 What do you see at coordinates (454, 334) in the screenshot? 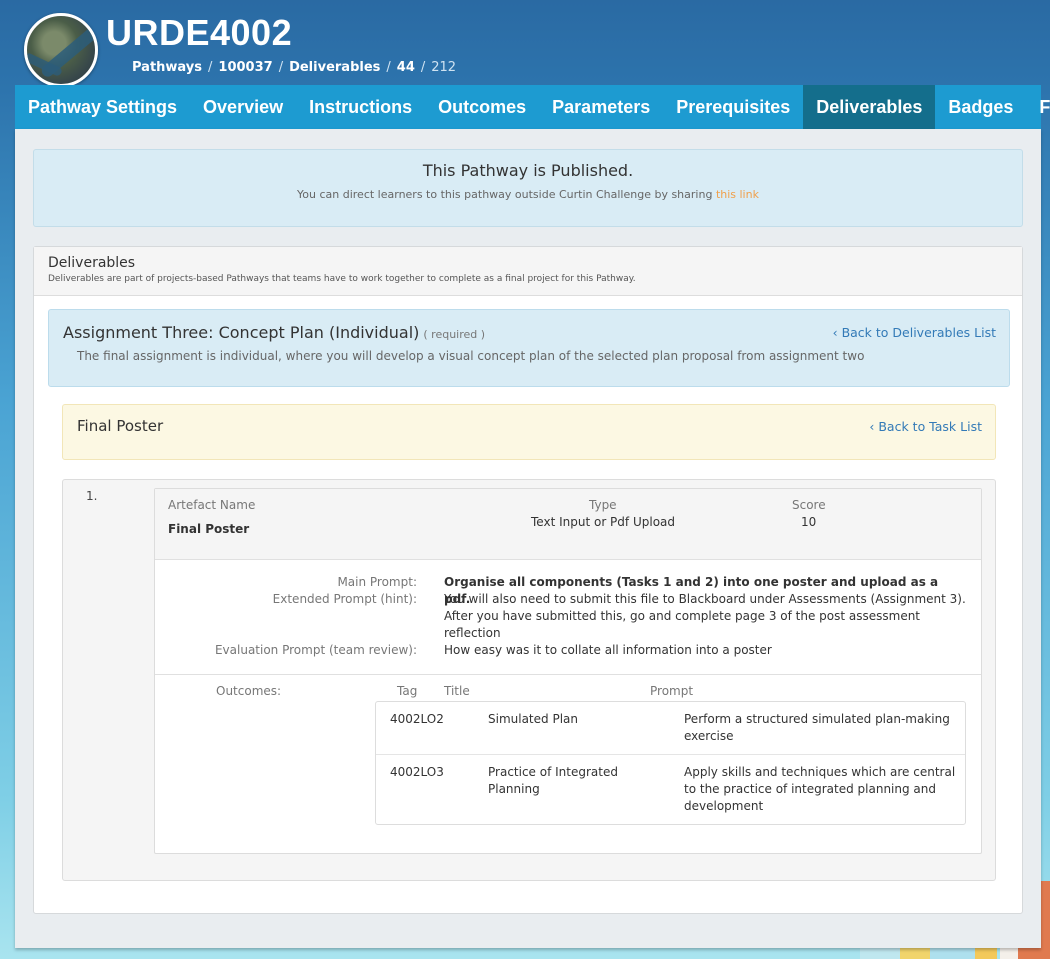
I see `required-badge: ( required )` at bounding box center [454, 334].